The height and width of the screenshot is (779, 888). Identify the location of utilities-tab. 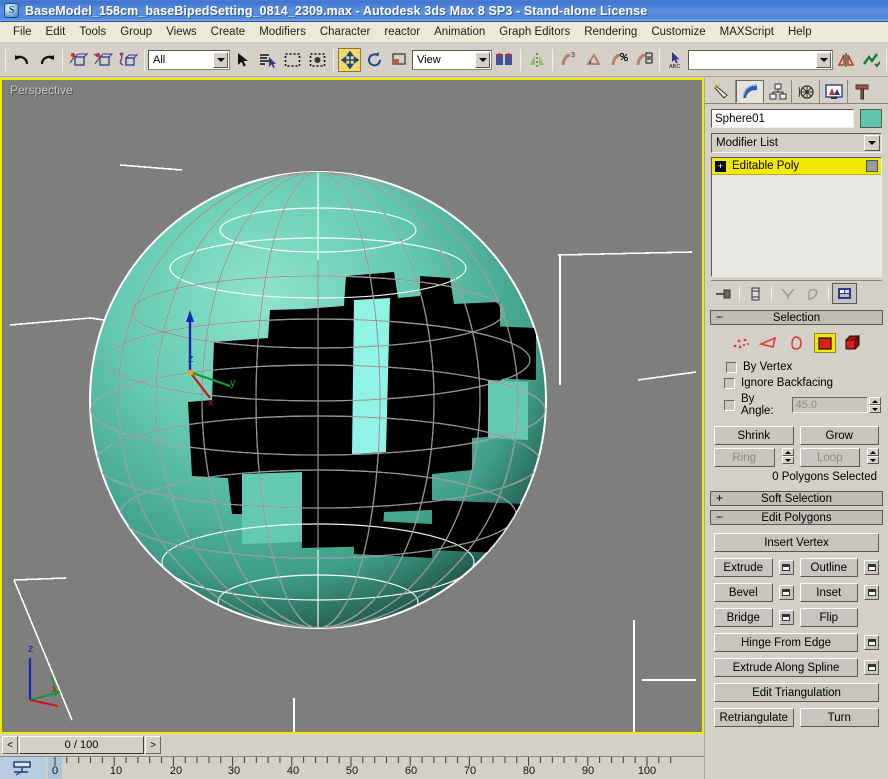
(862, 91).